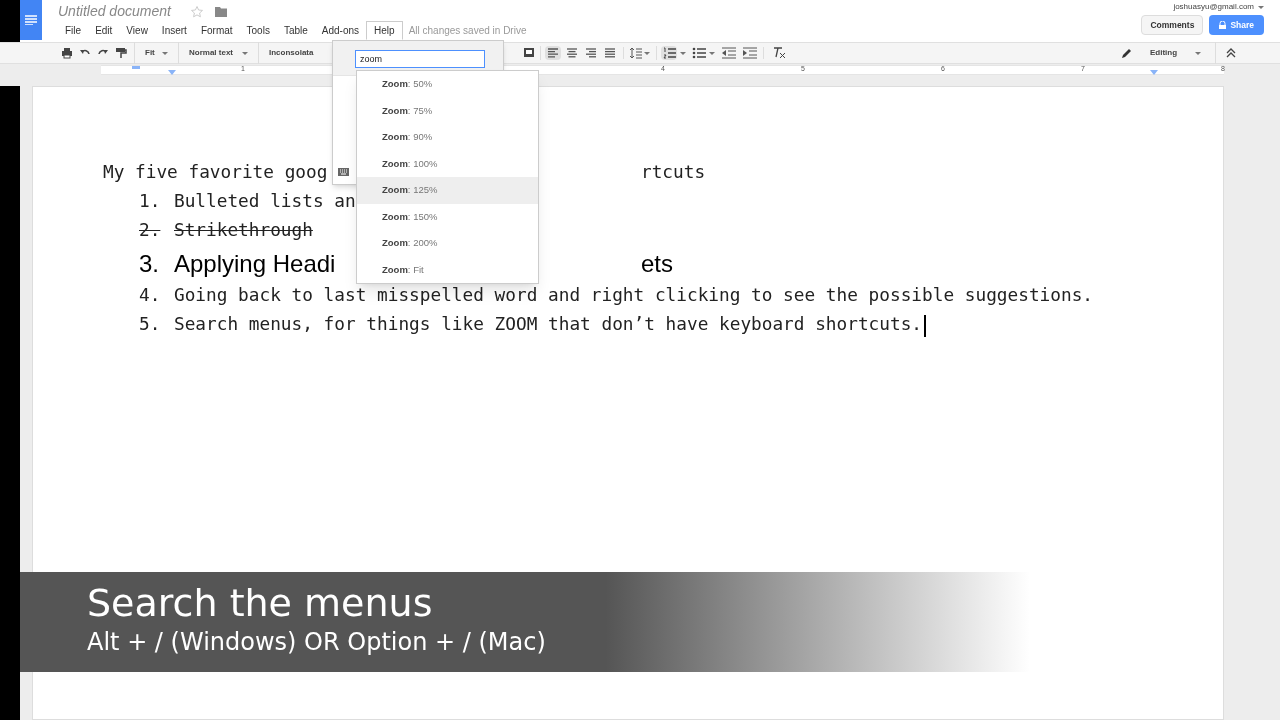 The width and height of the screenshot is (1280, 720). Describe the element at coordinates (340, 30) in the screenshot. I see `menu-item: Add-ons` at that location.